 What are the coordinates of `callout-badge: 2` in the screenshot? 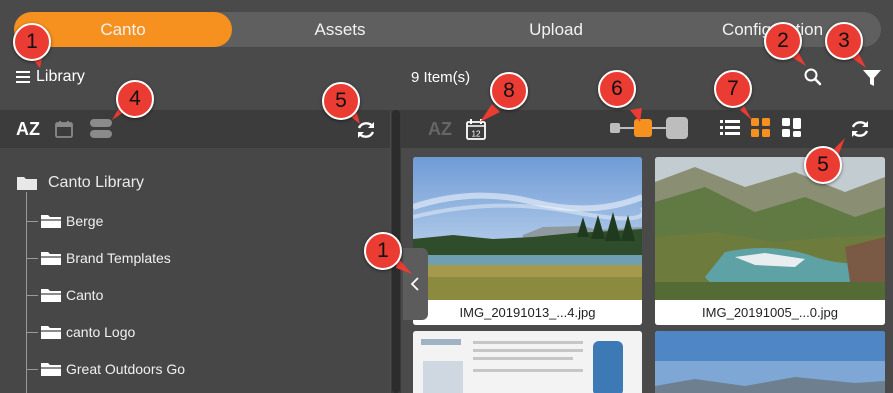 It's located at (783, 41).